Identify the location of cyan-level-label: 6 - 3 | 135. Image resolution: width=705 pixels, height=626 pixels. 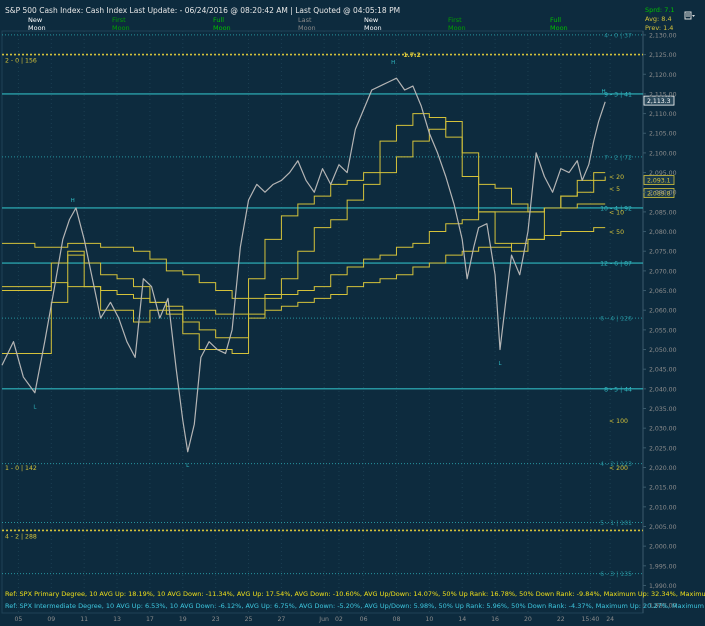
(616, 574).